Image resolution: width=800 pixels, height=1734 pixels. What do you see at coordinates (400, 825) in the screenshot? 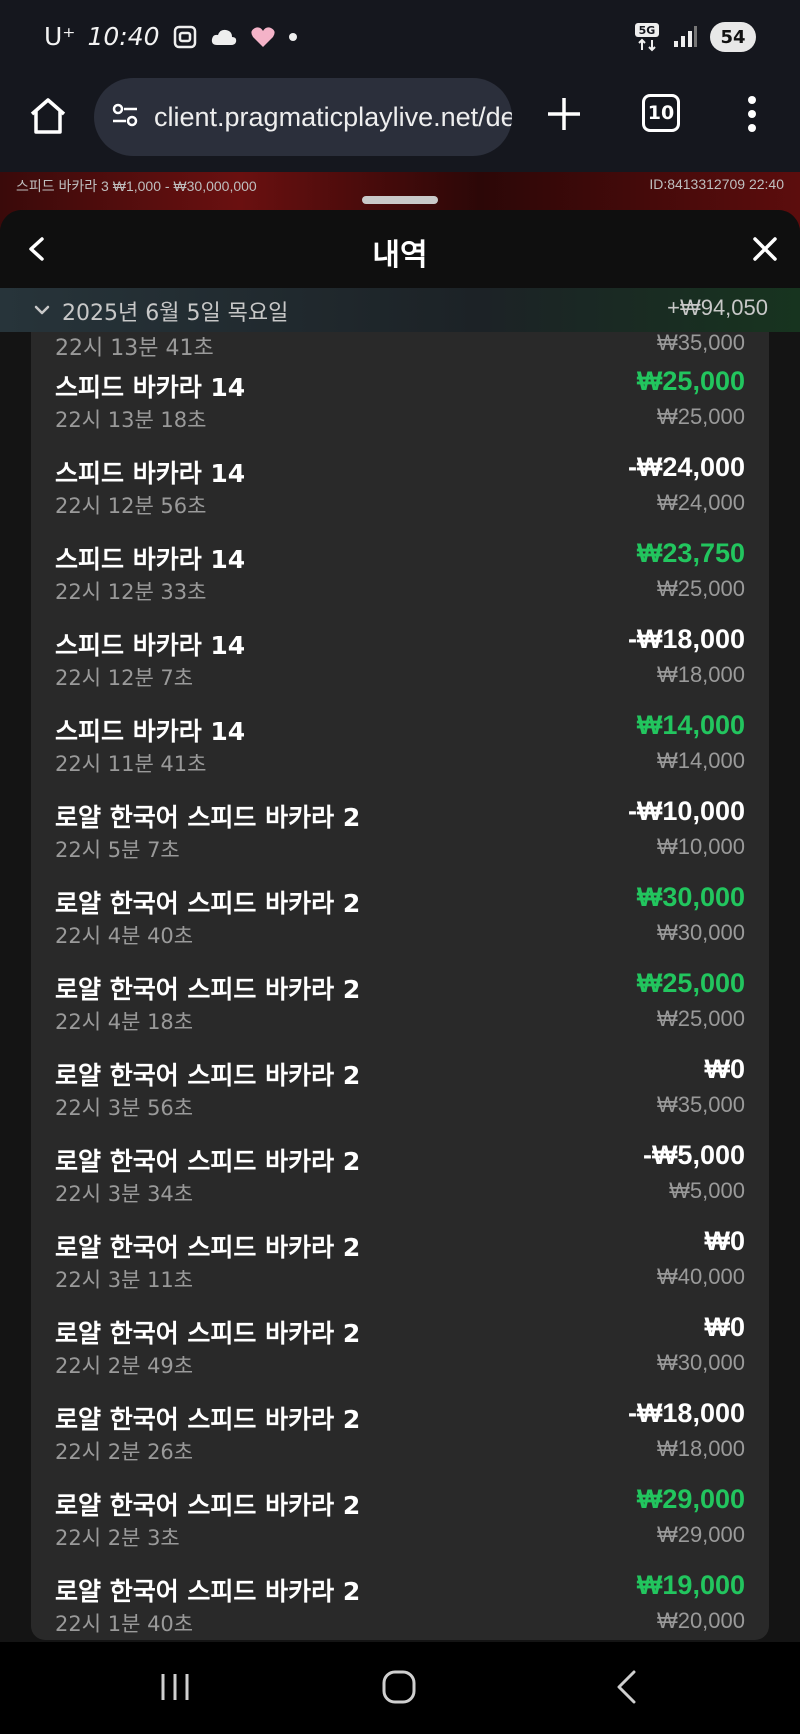
I see `table-row: 로얄 한국어 스피드 바카라 2 22시 5분 7초 -₩10,000 ₩10,000` at bounding box center [400, 825].